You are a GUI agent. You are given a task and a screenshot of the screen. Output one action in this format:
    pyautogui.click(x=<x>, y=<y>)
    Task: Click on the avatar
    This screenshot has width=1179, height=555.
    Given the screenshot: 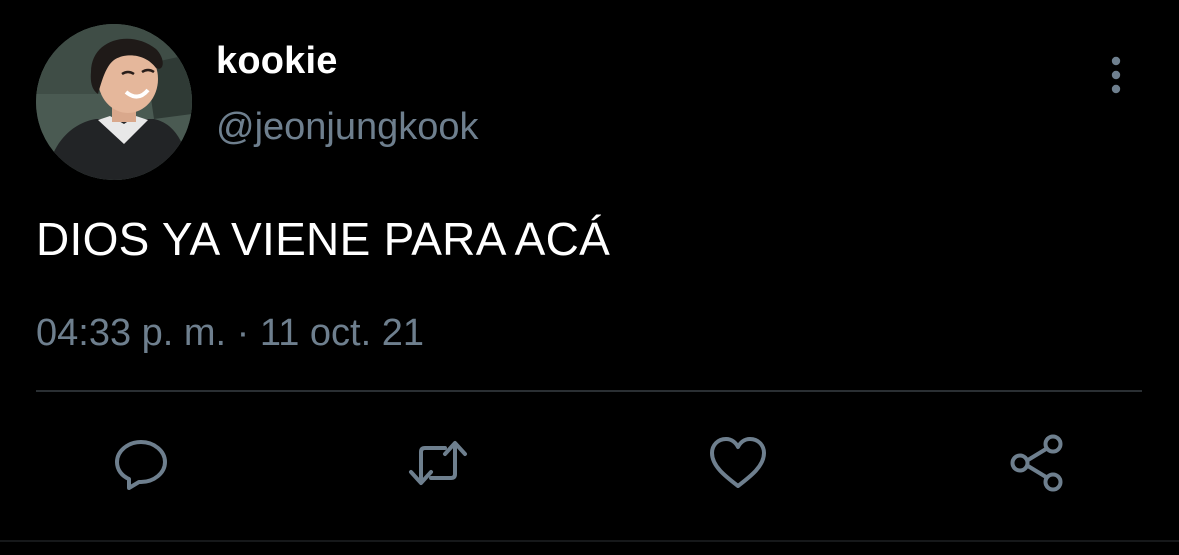 What is the action you would take?
    pyautogui.click(x=114, y=102)
    